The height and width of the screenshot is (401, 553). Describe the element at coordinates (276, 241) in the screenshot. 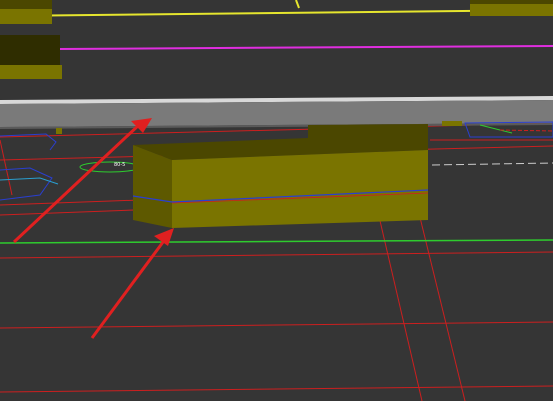

I see `lane-line-green` at that location.